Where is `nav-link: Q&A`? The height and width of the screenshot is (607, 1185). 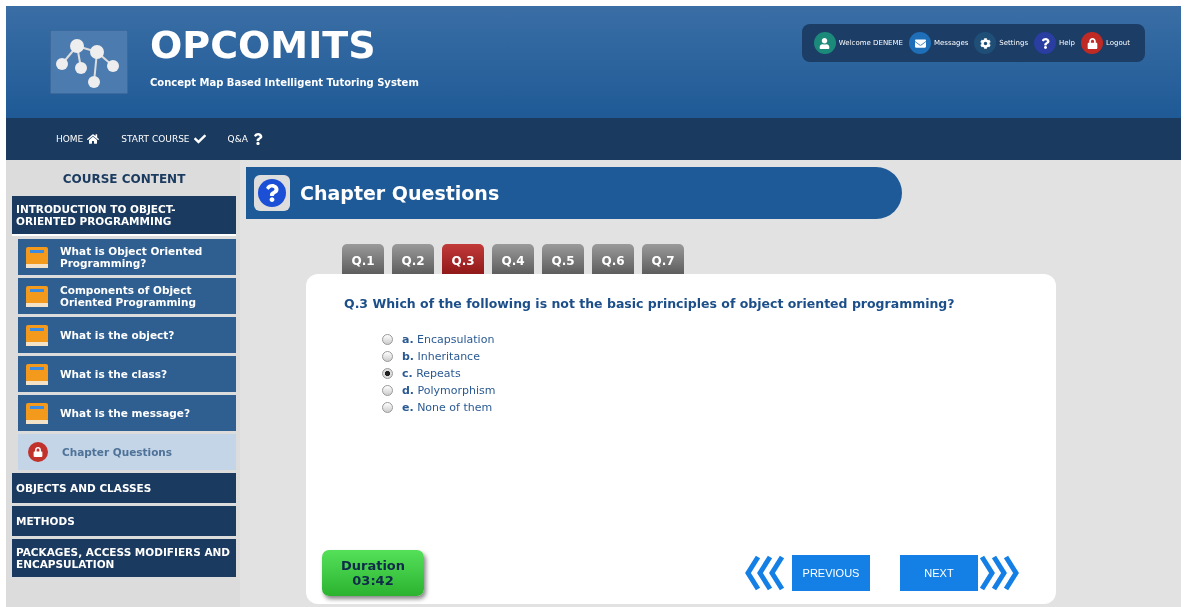
nav-link: Q&A is located at coordinates (245, 139).